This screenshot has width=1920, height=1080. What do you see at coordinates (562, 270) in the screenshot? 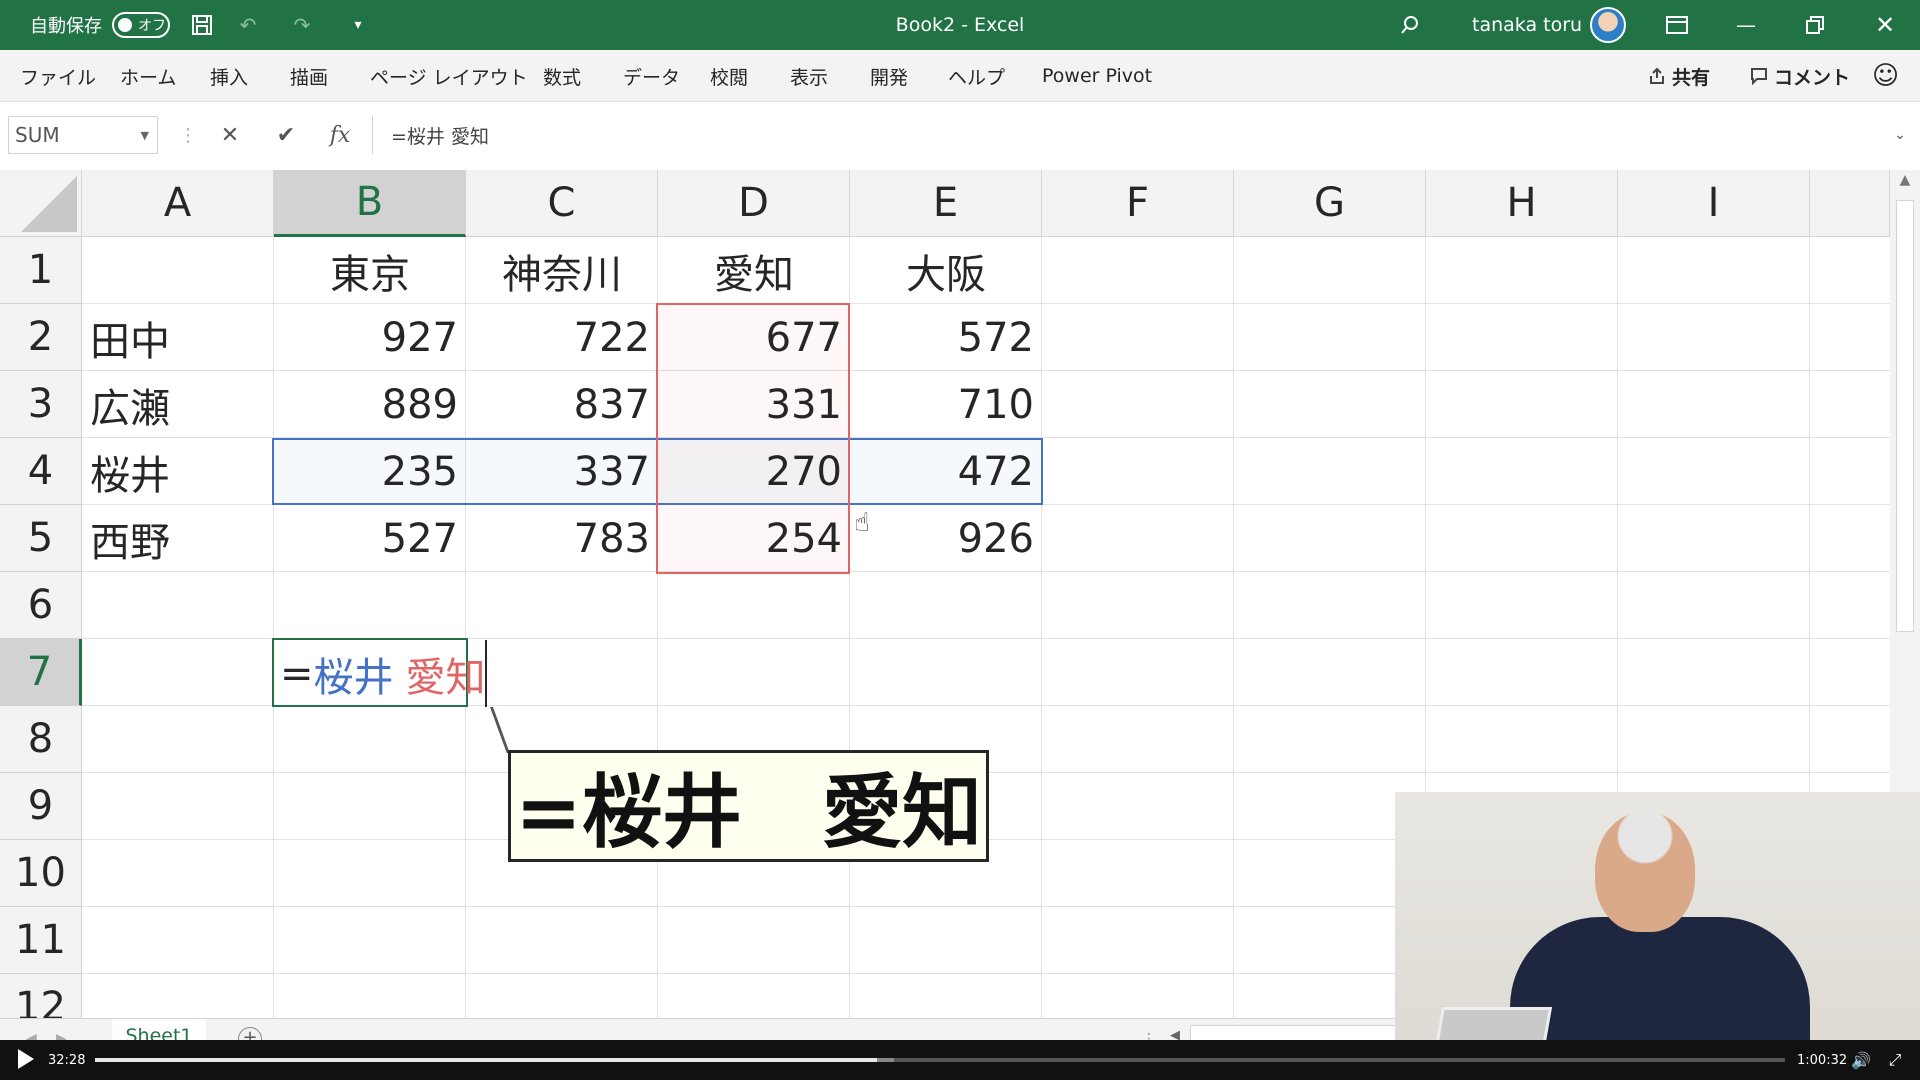
I see `cell-c1: 神奈川` at bounding box center [562, 270].